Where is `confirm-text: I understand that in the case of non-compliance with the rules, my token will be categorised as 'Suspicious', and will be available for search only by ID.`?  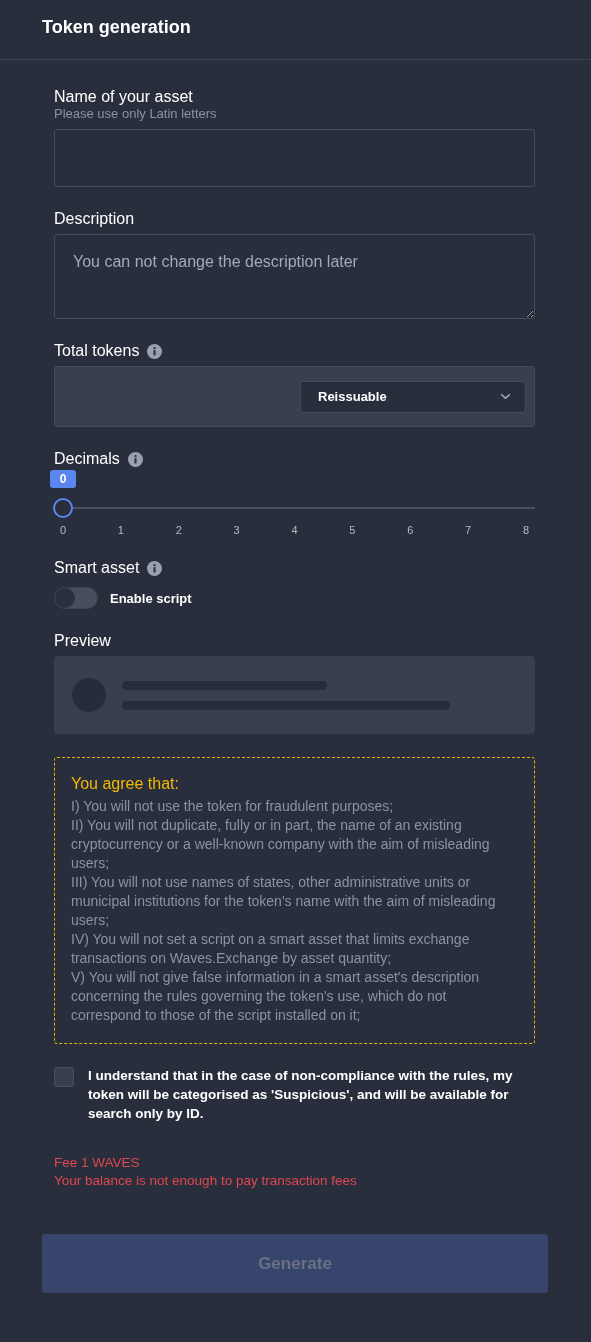
confirm-text: I understand that in the case of non-compliance with the rules, my token will be categorised as 'Suspicious', and will be available for search only by ID. is located at coordinates (301, 1095).